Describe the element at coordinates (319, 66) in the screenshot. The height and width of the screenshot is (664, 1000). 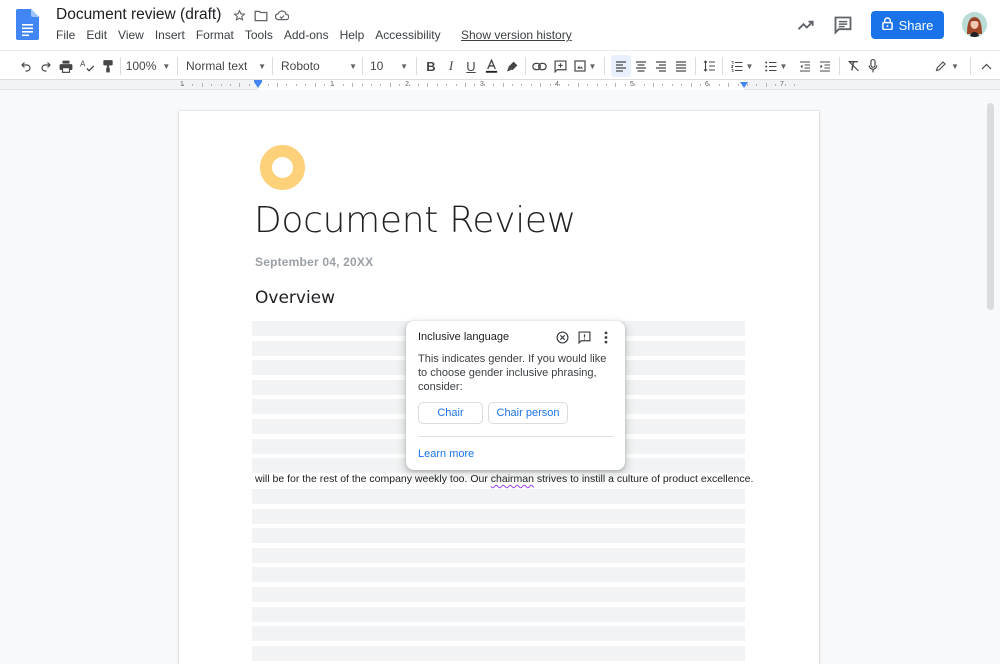
I see `font-select: Roboto ▼` at that location.